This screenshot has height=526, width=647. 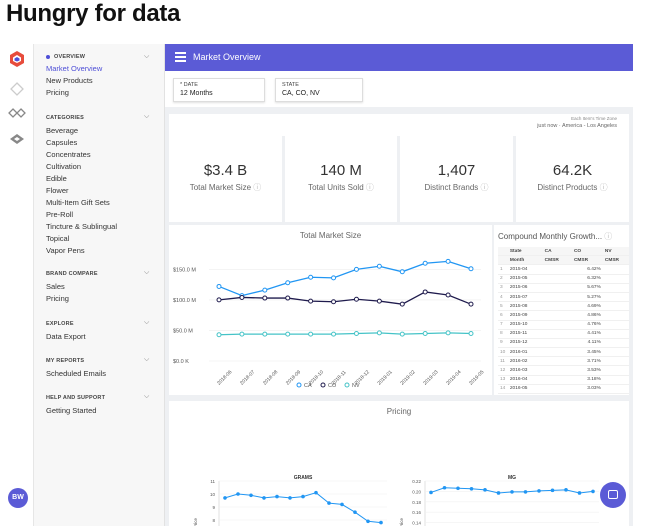 I want to click on sidebar-item-sales: Sales, so click(x=55, y=286).